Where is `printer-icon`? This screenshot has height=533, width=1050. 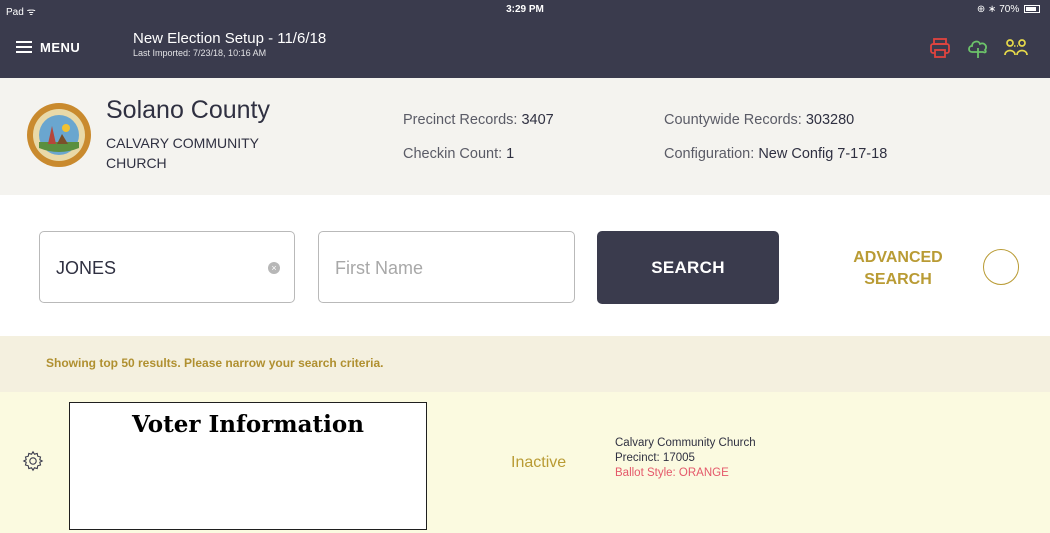
printer-icon is located at coordinates (940, 48).